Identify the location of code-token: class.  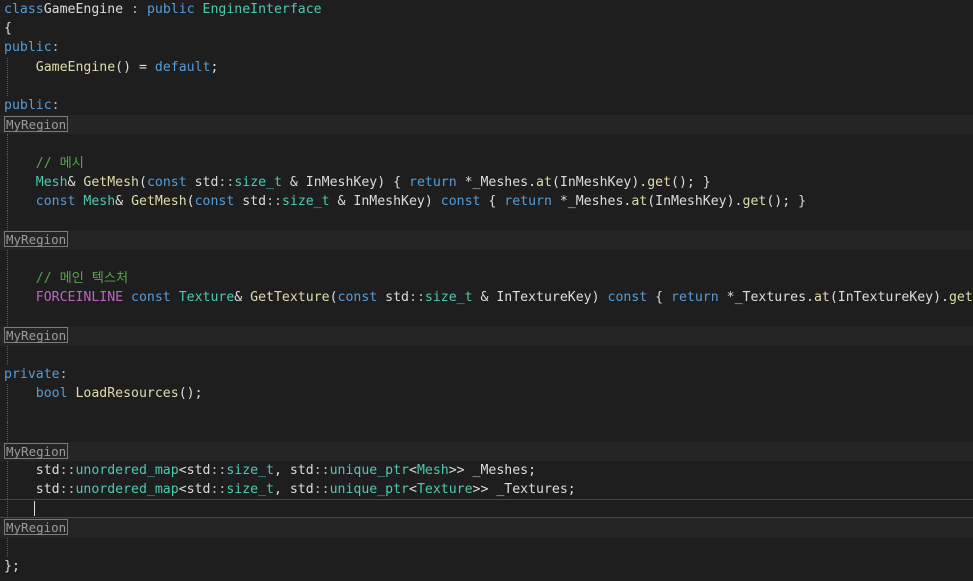
(24, 9).